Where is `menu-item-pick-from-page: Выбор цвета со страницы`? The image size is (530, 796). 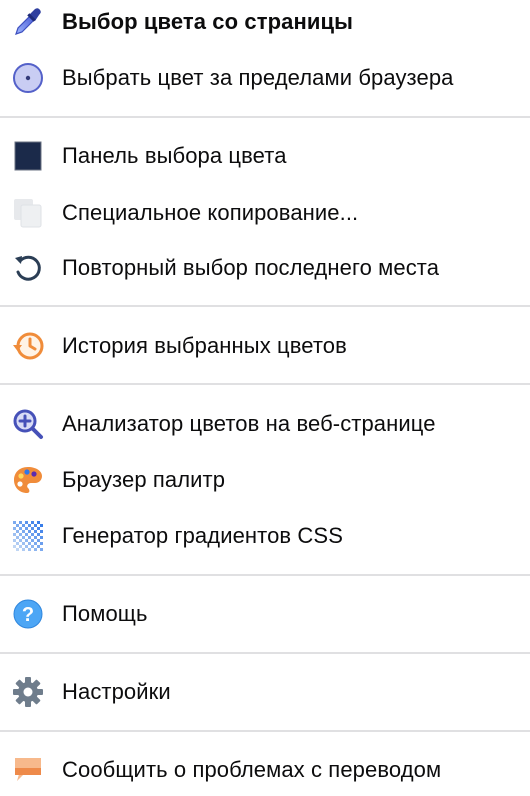
menu-item-pick-from-page: Выбор цвета со страницы is located at coordinates (265, 24).